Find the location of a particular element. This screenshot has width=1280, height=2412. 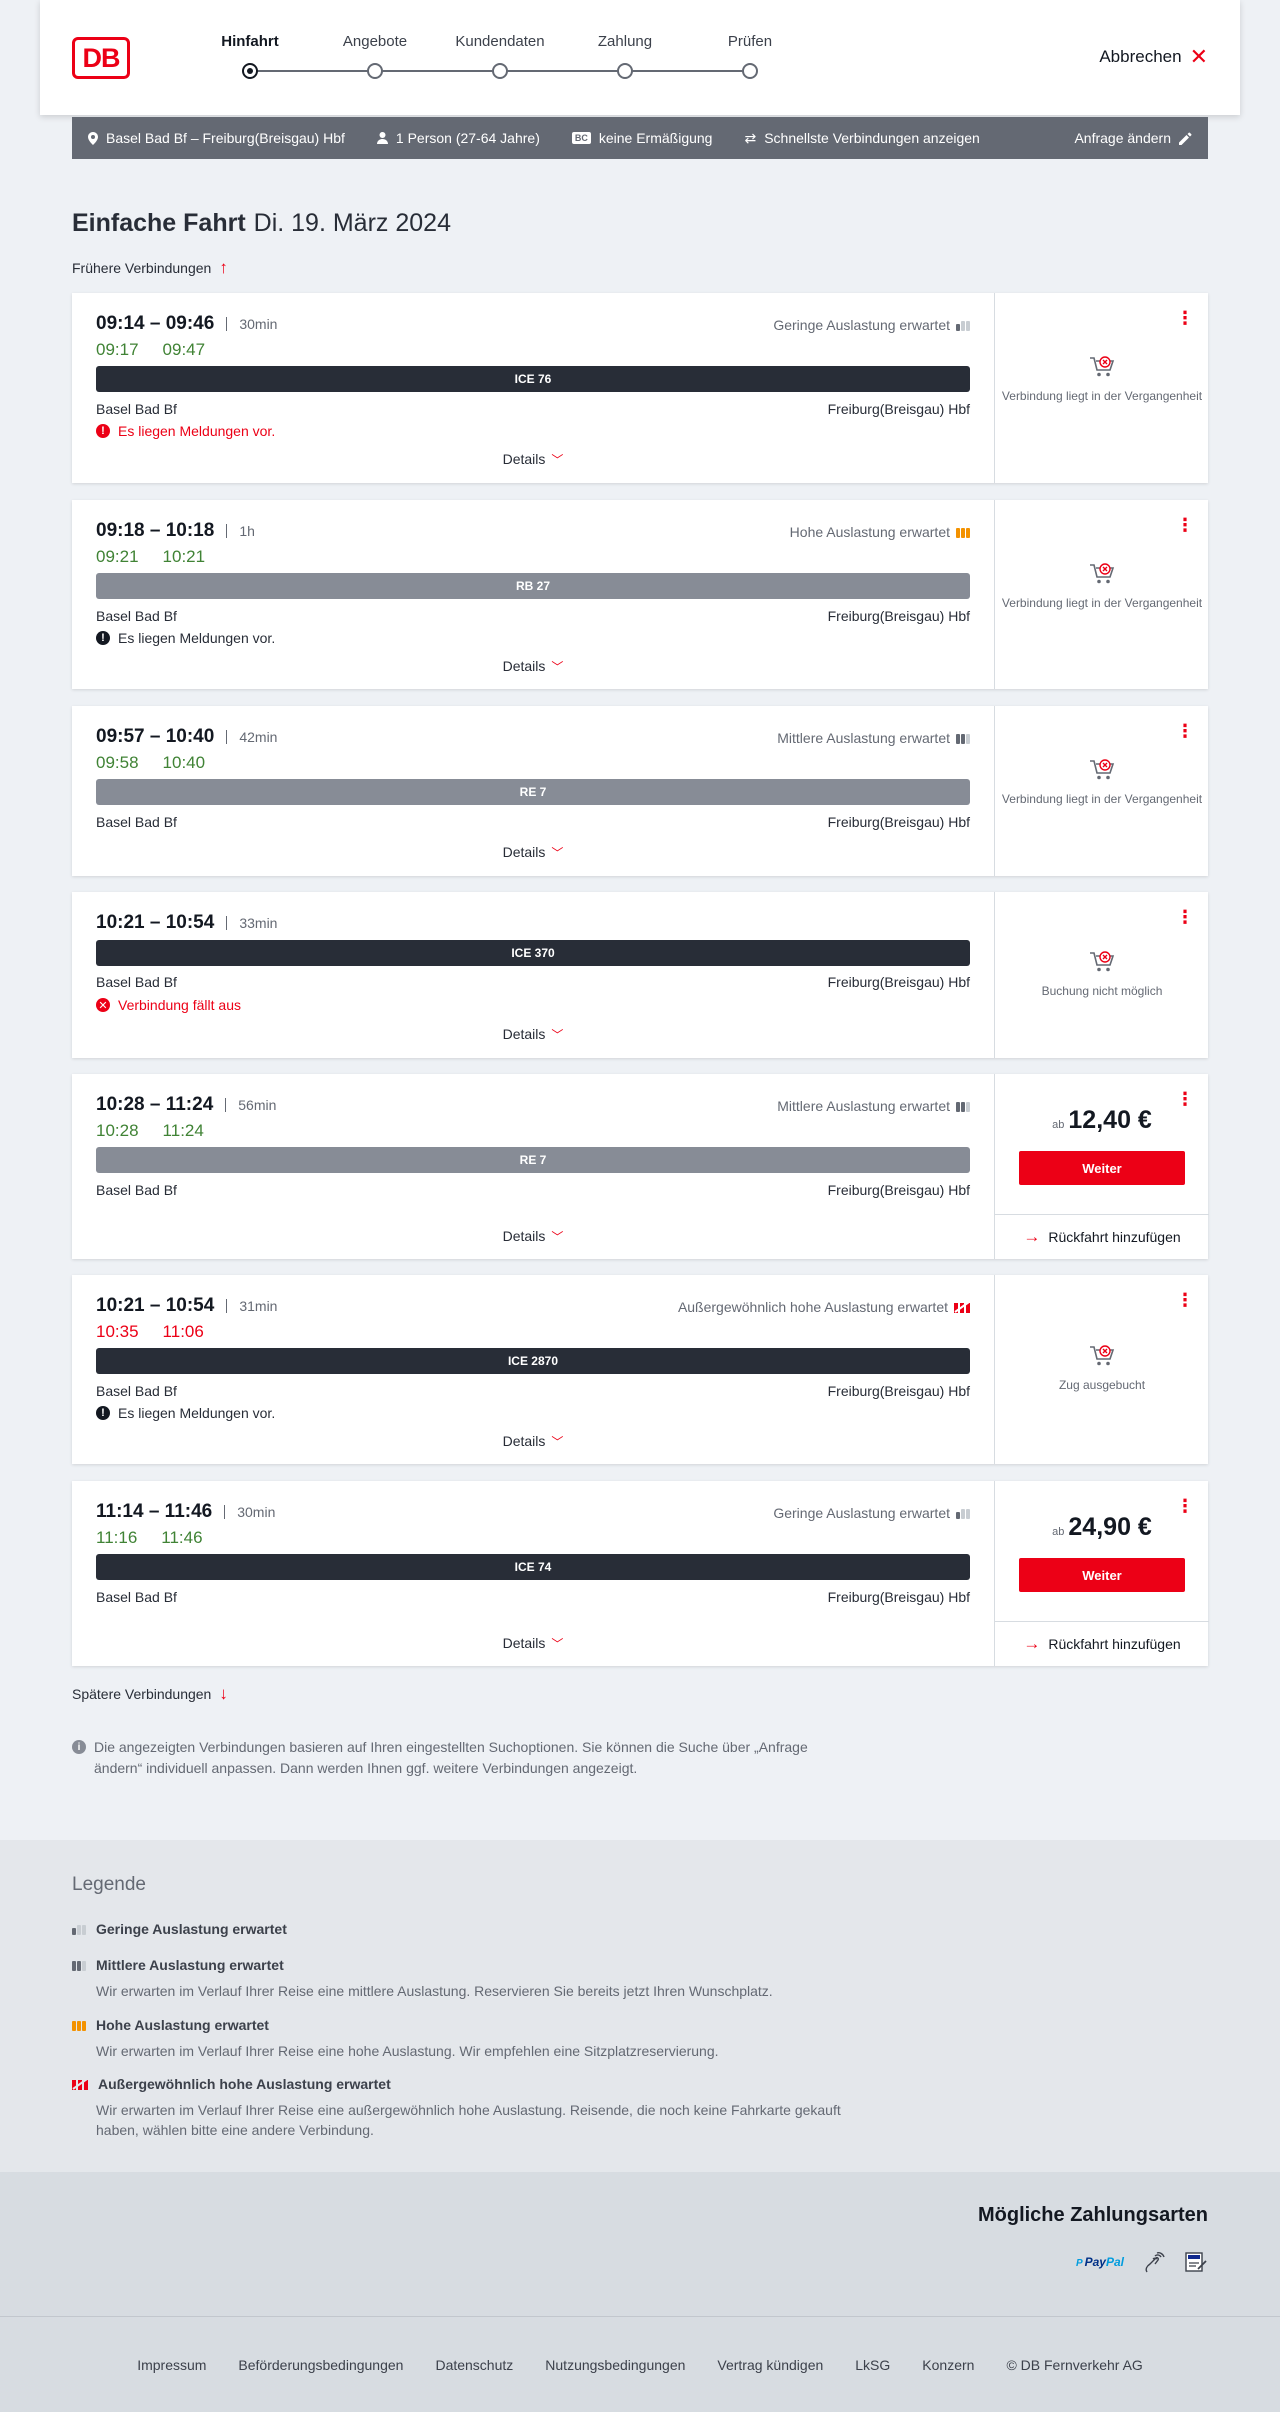

earlier-connections-button: Frühere Verbindungen ↑ is located at coordinates (150, 268).